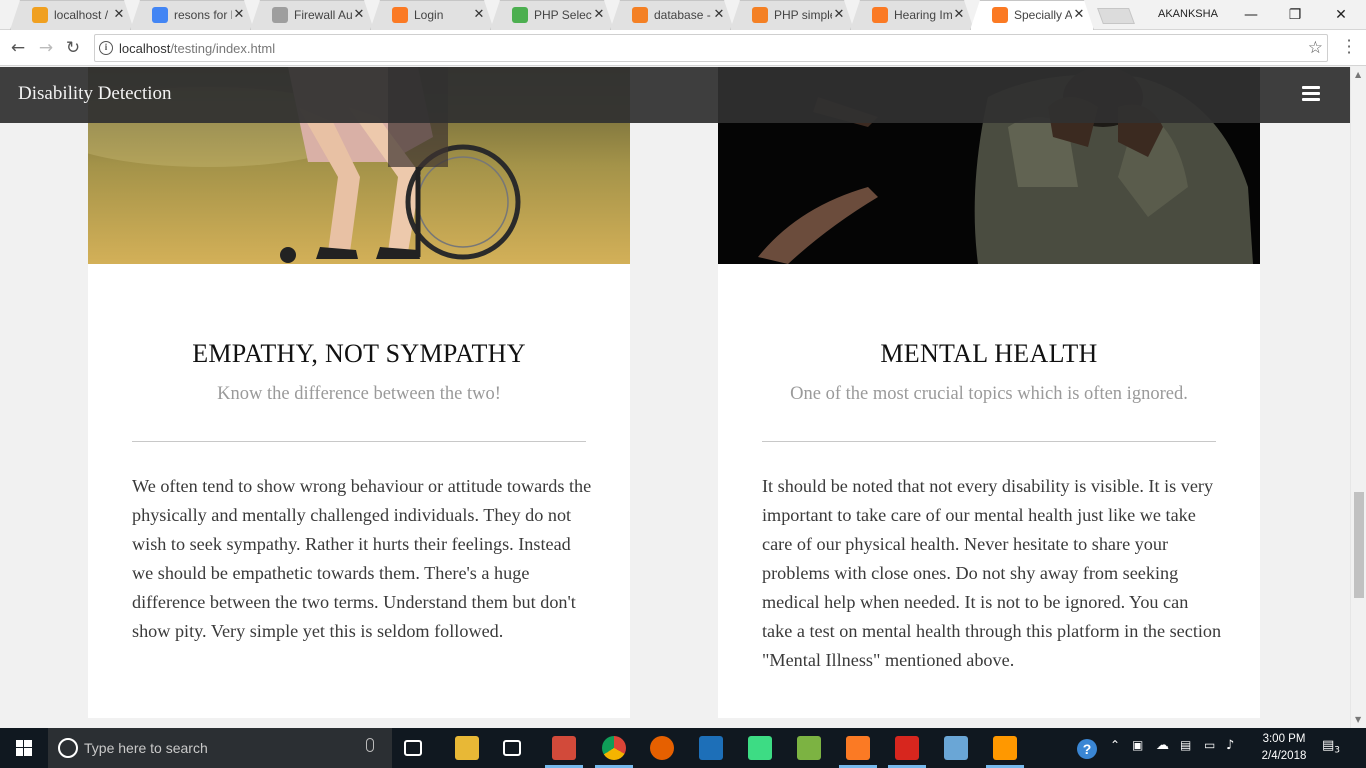 Image resolution: width=1366 pixels, height=768 pixels. I want to click on browser-tab: PHP Select ✕, so click(552, 15).